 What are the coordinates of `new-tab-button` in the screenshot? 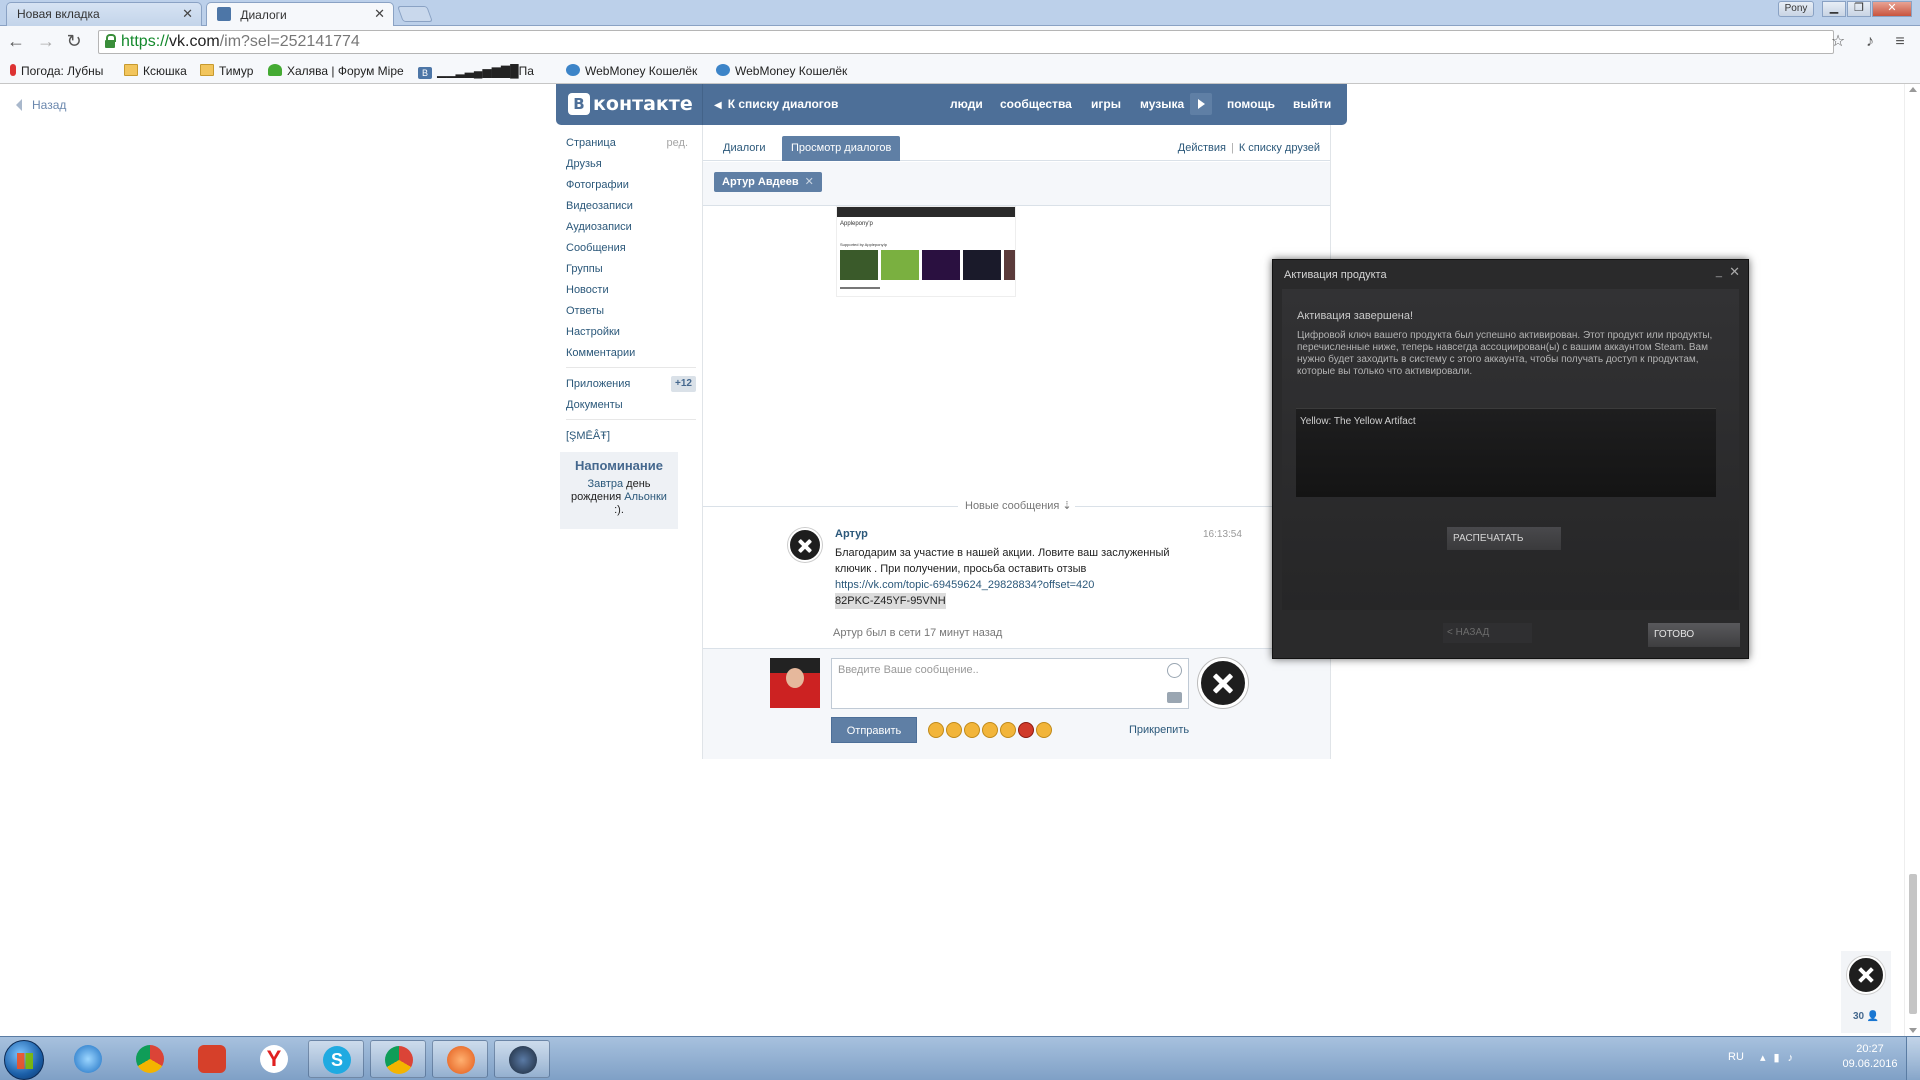 It's located at (415, 14).